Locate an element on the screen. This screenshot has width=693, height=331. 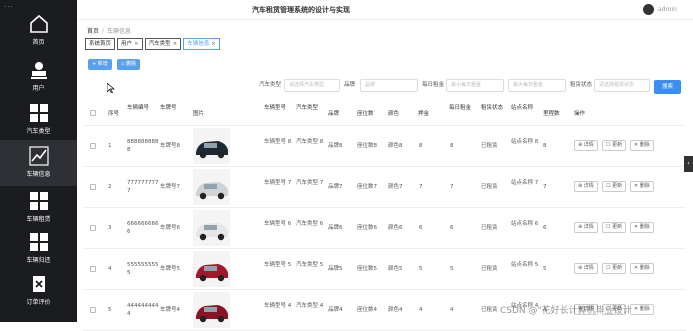
watermark: CSDN @"花好长计算机毕业设计 is located at coordinates (566, 311).